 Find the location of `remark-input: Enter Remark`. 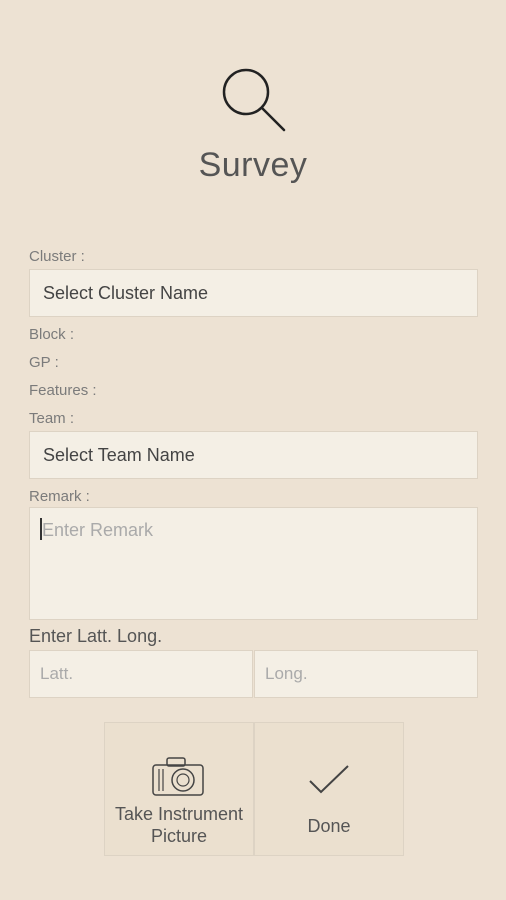

remark-input: Enter Remark is located at coordinates (253, 563).